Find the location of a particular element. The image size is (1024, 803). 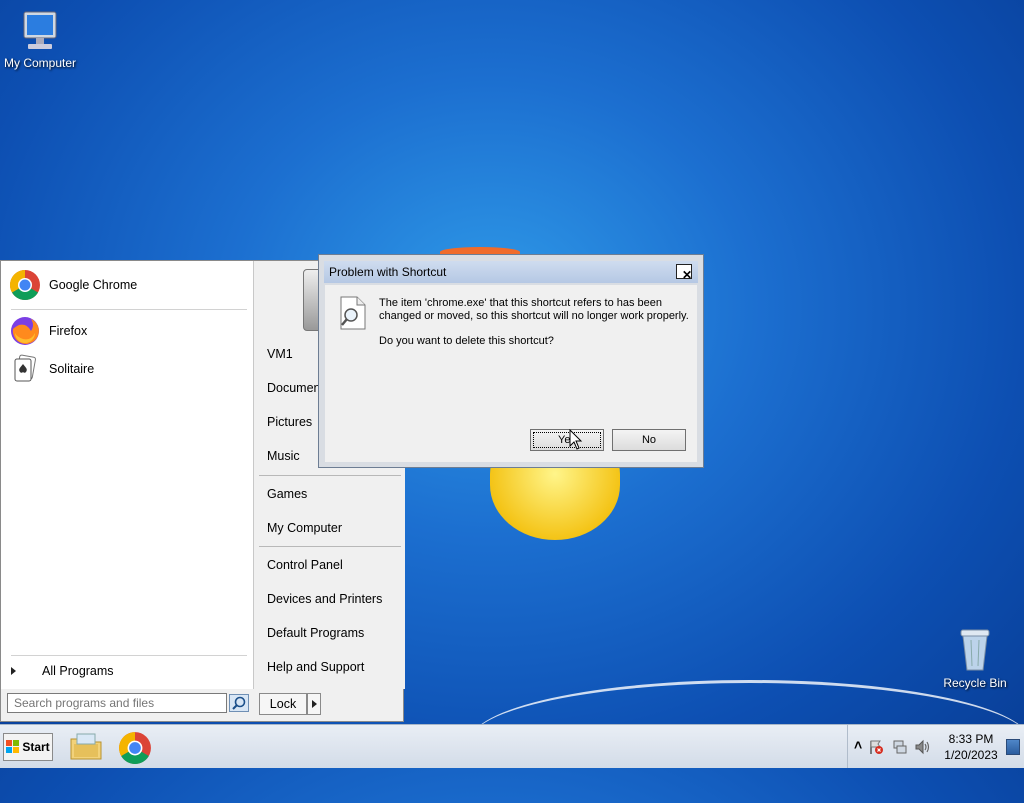

dialog-question: Do you want to delete this shortcut? is located at coordinates (466, 341).